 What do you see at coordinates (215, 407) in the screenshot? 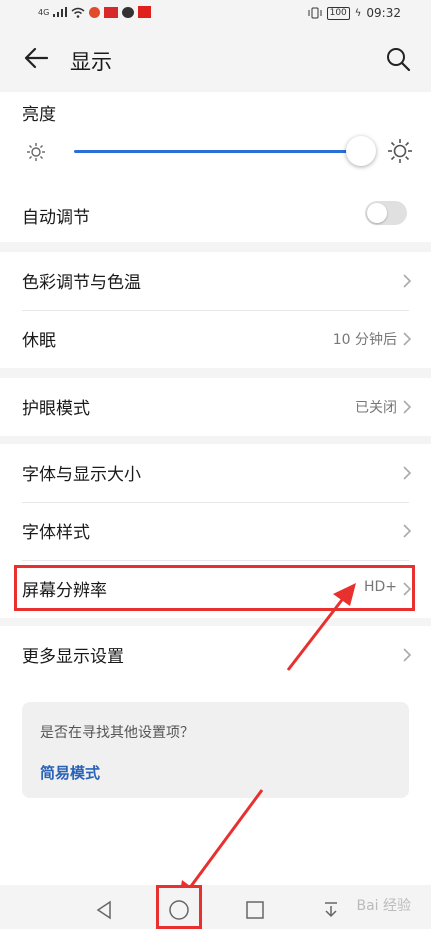
I see `row-eye-comfort: 护眼模式 已关闭` at bounding box center [215, 407].